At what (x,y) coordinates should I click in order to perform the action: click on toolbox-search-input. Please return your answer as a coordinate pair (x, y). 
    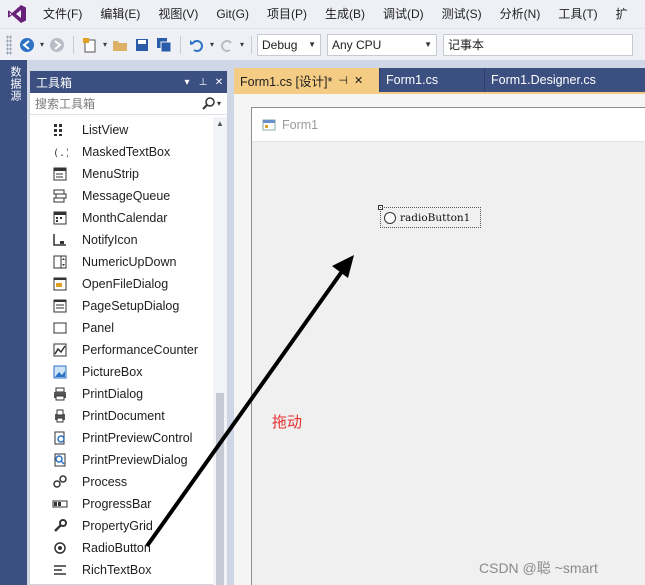
    Looking at the image, I should click on (117, 103).